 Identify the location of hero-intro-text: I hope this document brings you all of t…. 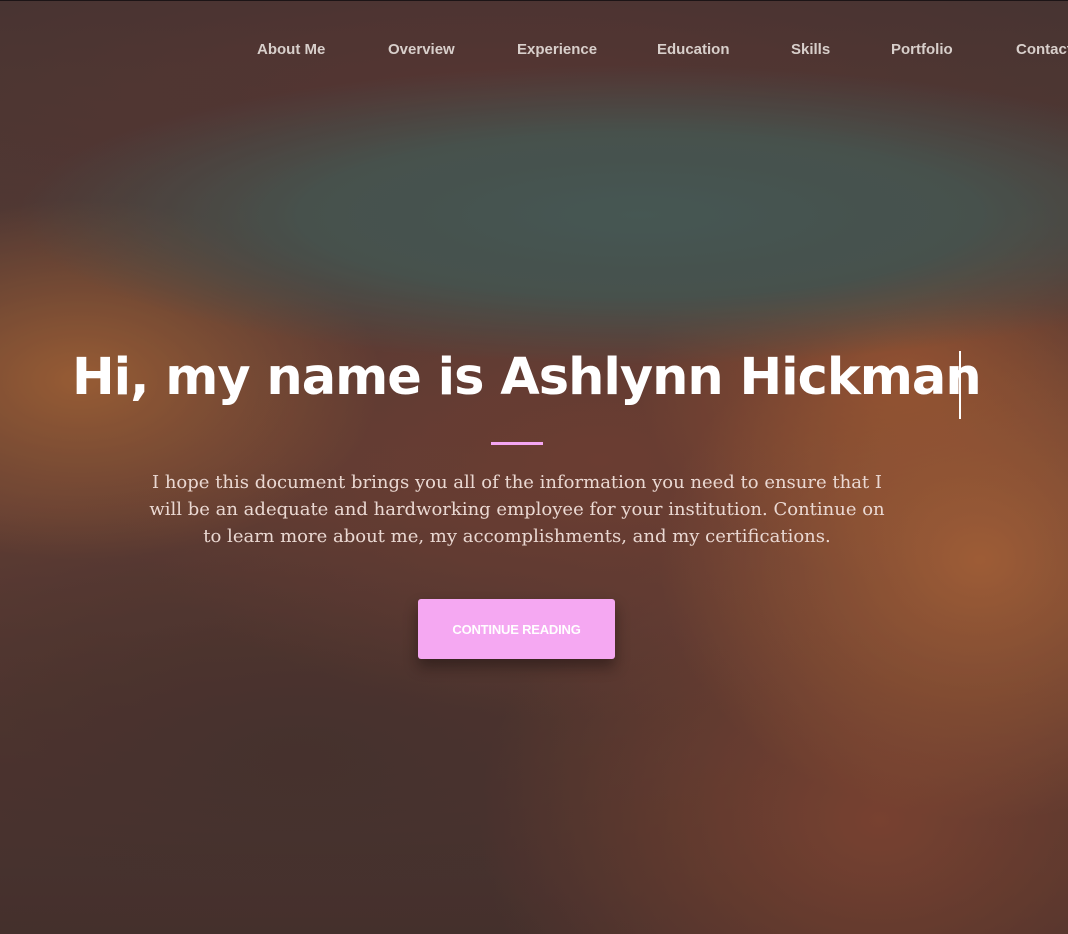
(517, 509).